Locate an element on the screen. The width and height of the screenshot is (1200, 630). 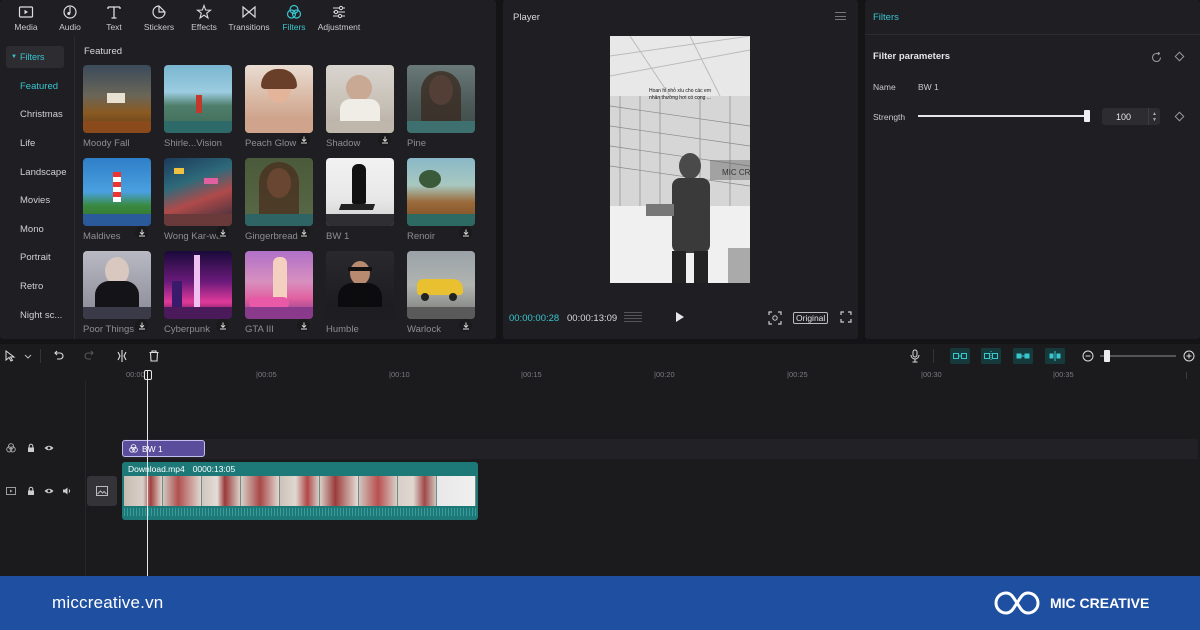
tool-stickers: Stickers is located at coordinates (159, 18).